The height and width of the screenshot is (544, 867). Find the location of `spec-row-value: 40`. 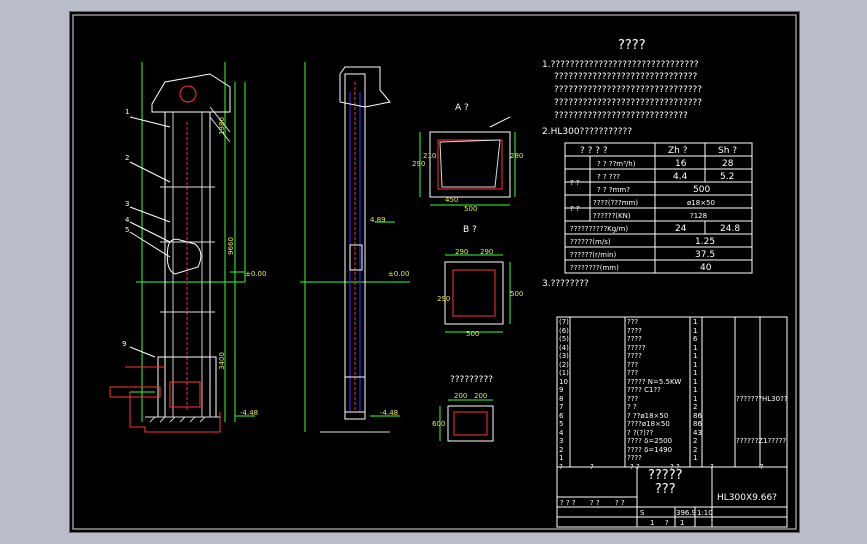

spec-row-value: 40 is located at coordinates (706, 268).